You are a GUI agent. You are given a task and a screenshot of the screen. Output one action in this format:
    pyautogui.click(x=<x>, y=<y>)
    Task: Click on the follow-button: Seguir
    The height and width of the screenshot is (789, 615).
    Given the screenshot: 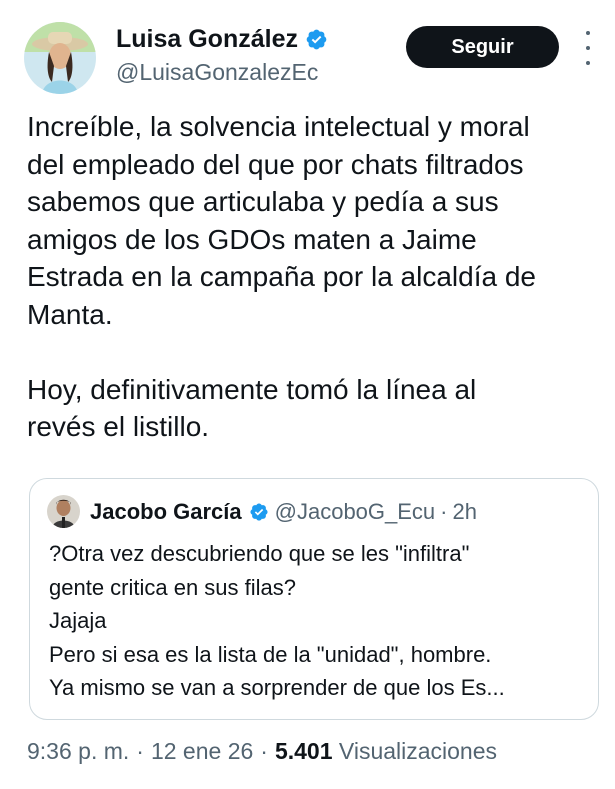 What is the action you would take?
    pyautogui.click(x=482, y=47)
    